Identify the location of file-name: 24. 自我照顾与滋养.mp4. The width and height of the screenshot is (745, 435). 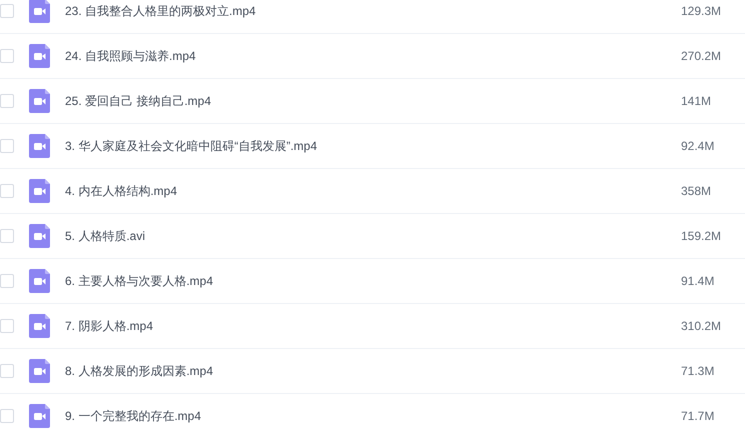
(130, 56).